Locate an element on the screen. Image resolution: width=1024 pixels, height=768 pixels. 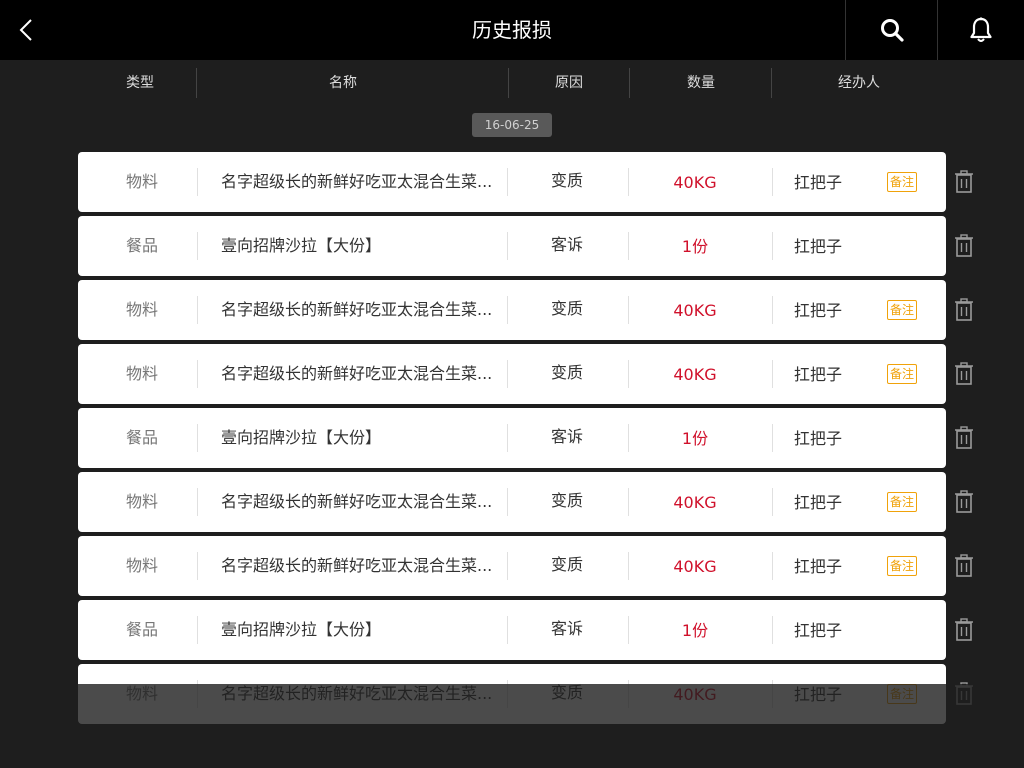
search-icon is located at coordinates (892, 30).